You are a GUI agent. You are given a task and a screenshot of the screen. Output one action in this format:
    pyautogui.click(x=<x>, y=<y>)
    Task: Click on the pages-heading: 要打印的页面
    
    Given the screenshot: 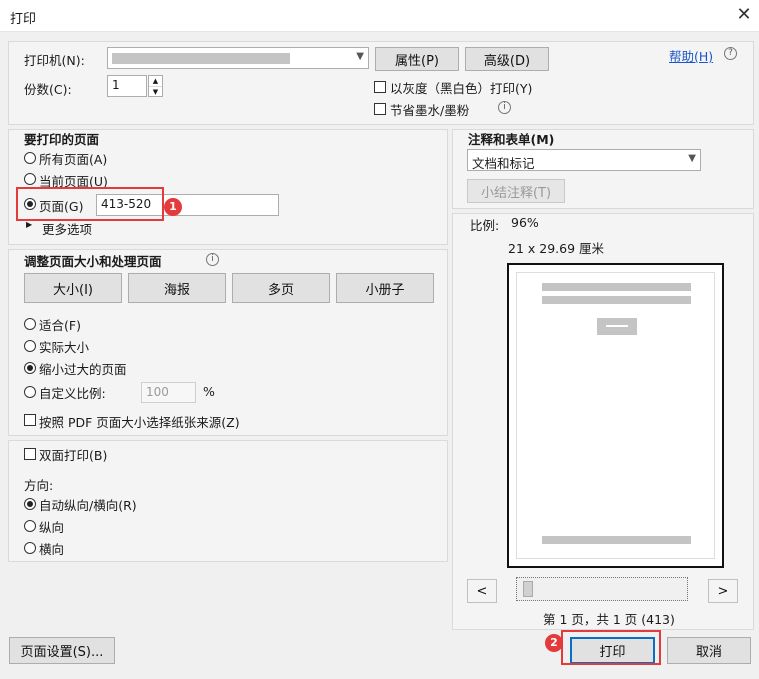 What is the action you would take?
    pyautogui.click(x=62, y=139)
    